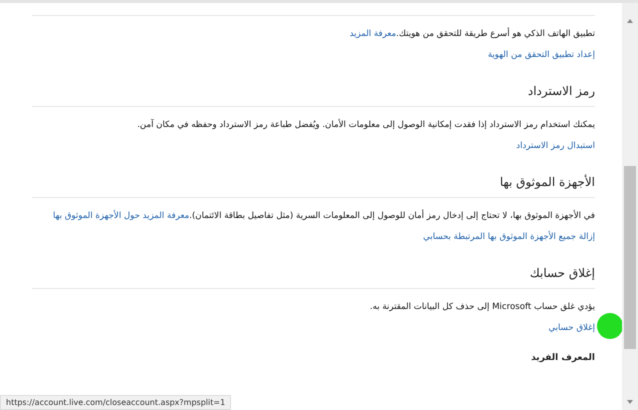 The width and height of the screenshot is (638, 410). What do you see at coordinates (323, 216) in the screenshot?
I see `description-text: في الأجهزة الموثوق بها، لا تحتاج إلى إدخال رمز أمان للوصول إلى المعلومات السرية (مثل تفاصيل بطاقة الائتمان).معرفة المزيد حول الأجهزة الموثوق بها` at bounding box center [323, 216].